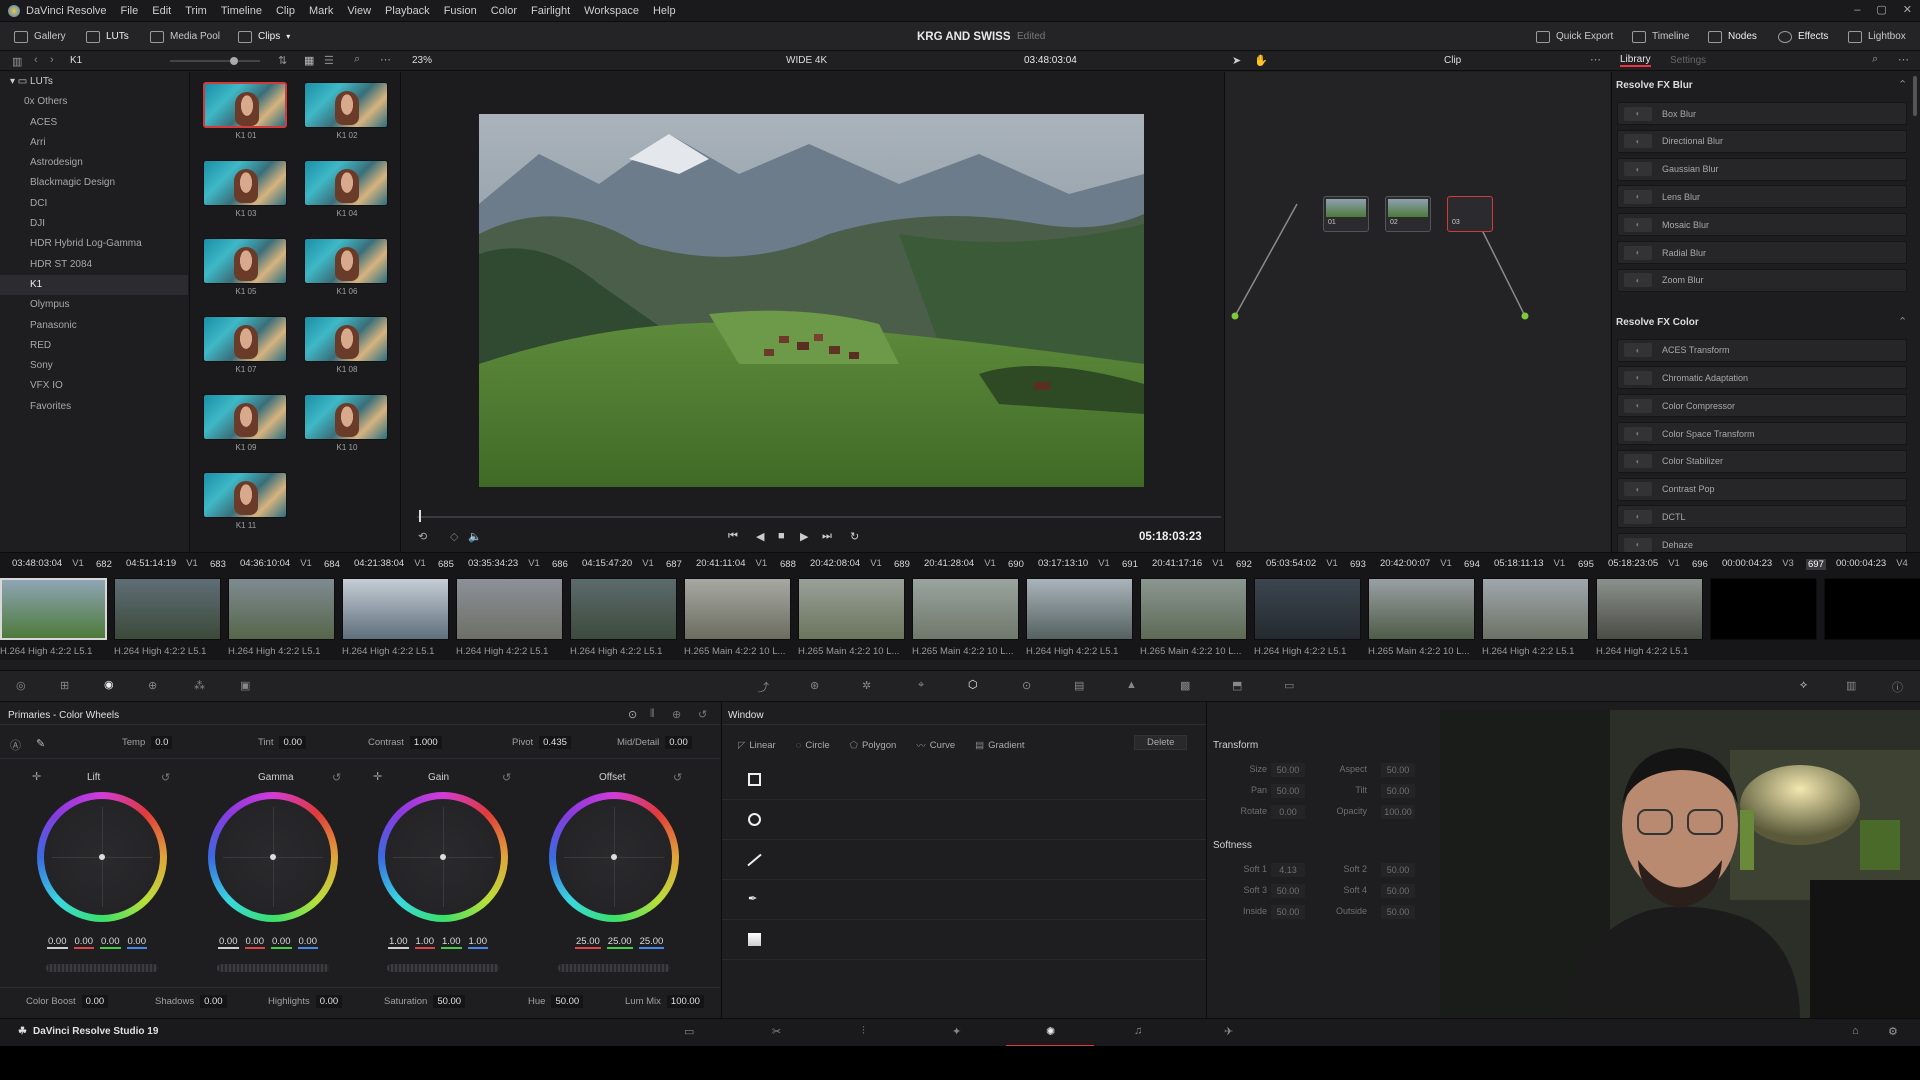  I want to click on shadows-control: Shadows 0.00, so click(191, 1001).